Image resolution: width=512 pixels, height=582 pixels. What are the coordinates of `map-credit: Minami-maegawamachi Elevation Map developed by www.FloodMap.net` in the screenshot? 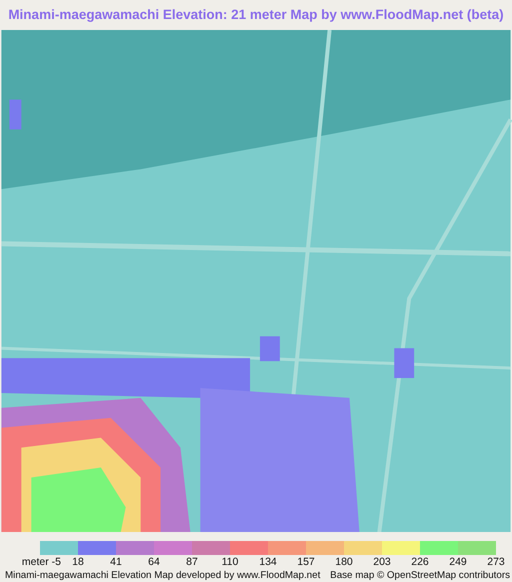 It's located at (162, 575).